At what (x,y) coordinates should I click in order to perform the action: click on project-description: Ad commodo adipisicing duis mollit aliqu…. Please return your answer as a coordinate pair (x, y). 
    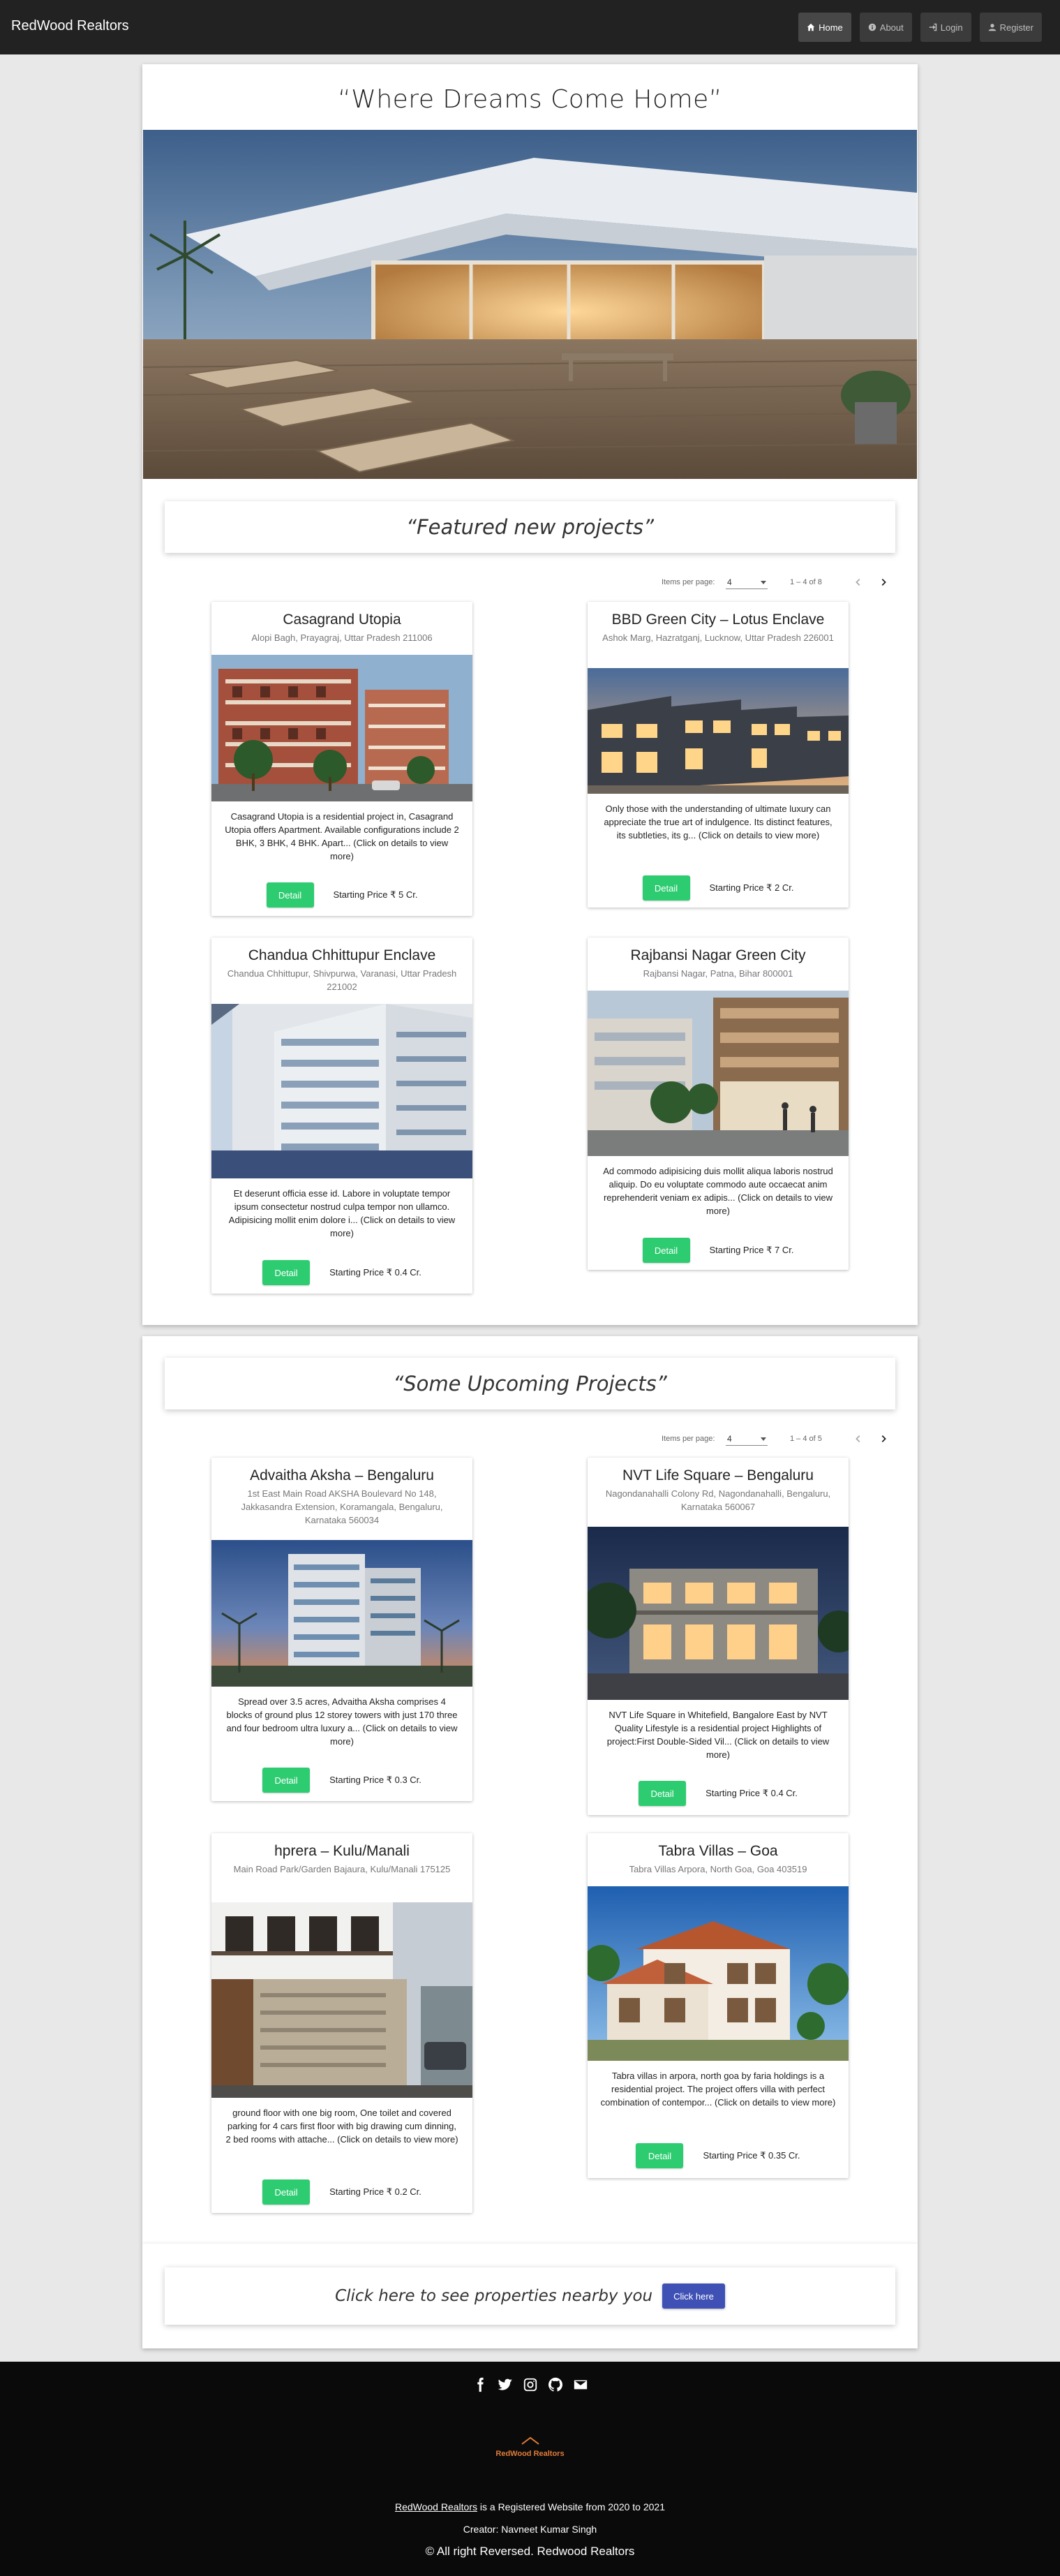
    Looking at the image, I should click on (718, 1191).